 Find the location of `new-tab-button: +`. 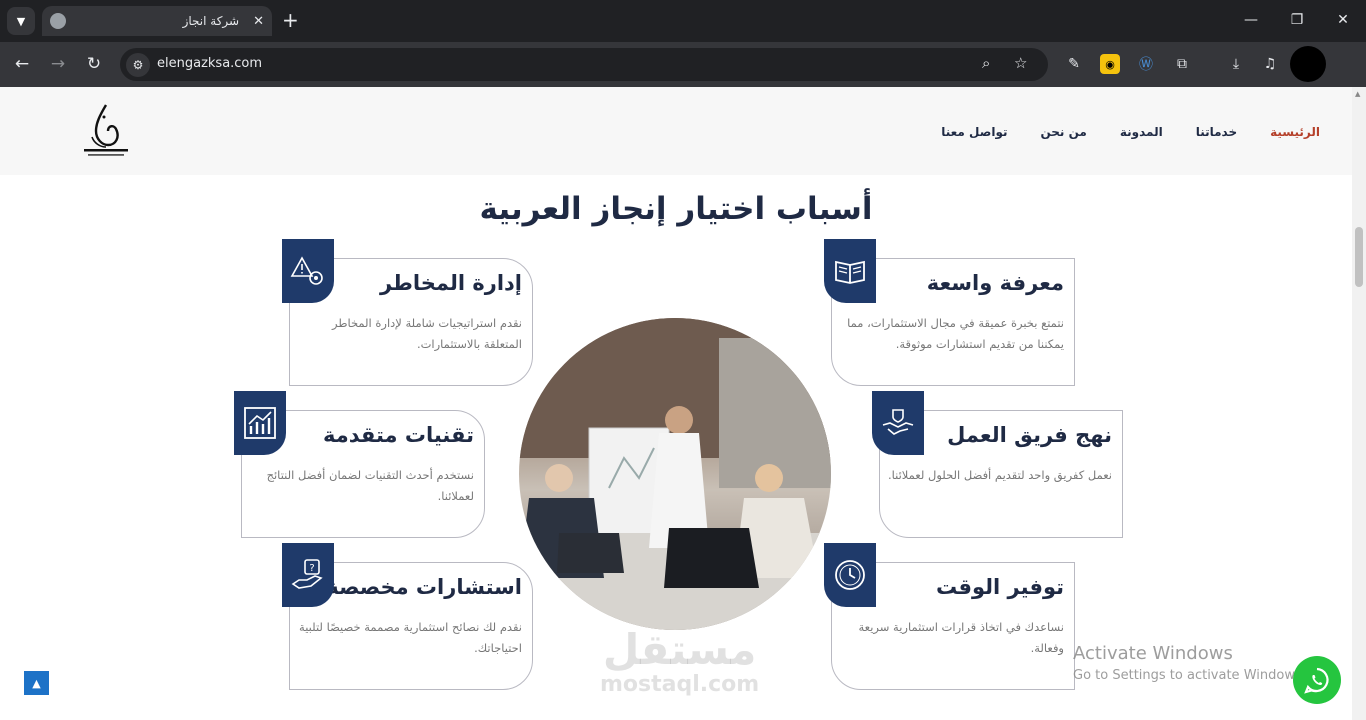

new-tab-button: + is located at coordinates (290, 20).